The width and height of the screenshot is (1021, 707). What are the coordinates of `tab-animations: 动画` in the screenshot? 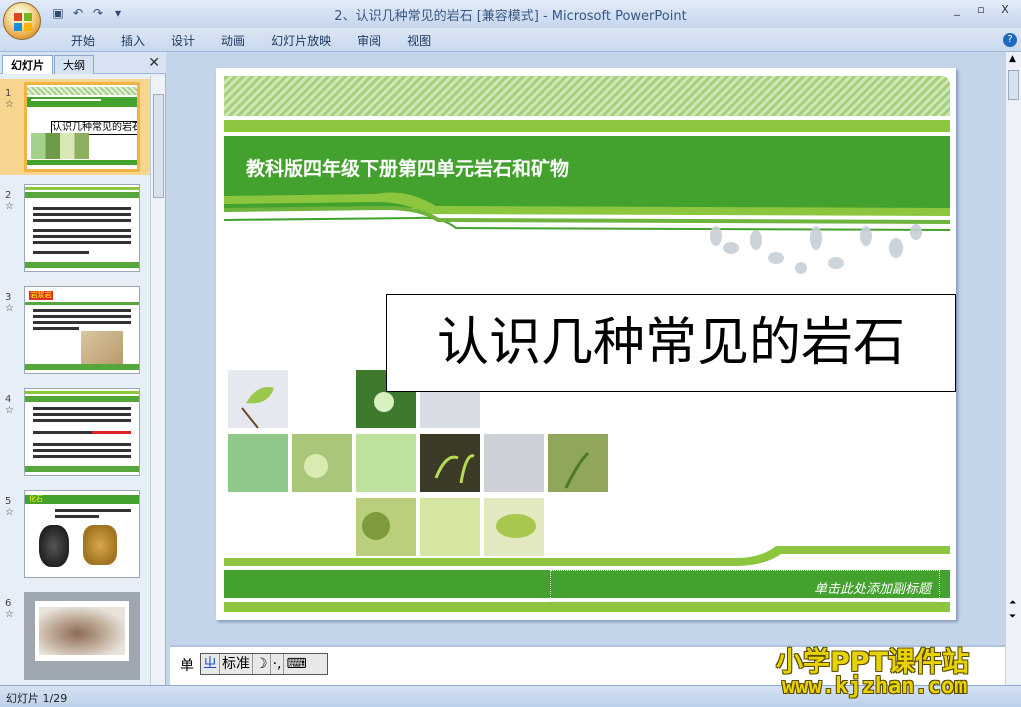 It's located at (233, 40).